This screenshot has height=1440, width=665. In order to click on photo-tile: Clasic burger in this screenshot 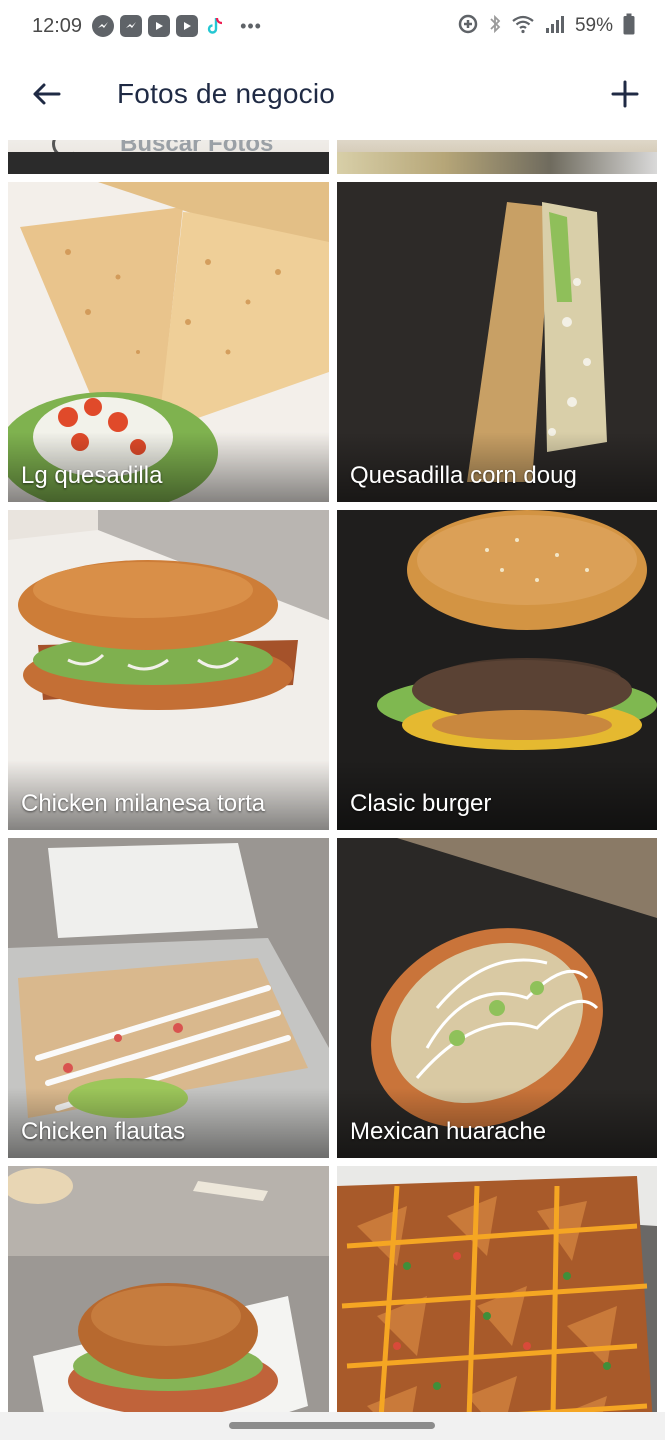, I will do `click(497, 670)`.